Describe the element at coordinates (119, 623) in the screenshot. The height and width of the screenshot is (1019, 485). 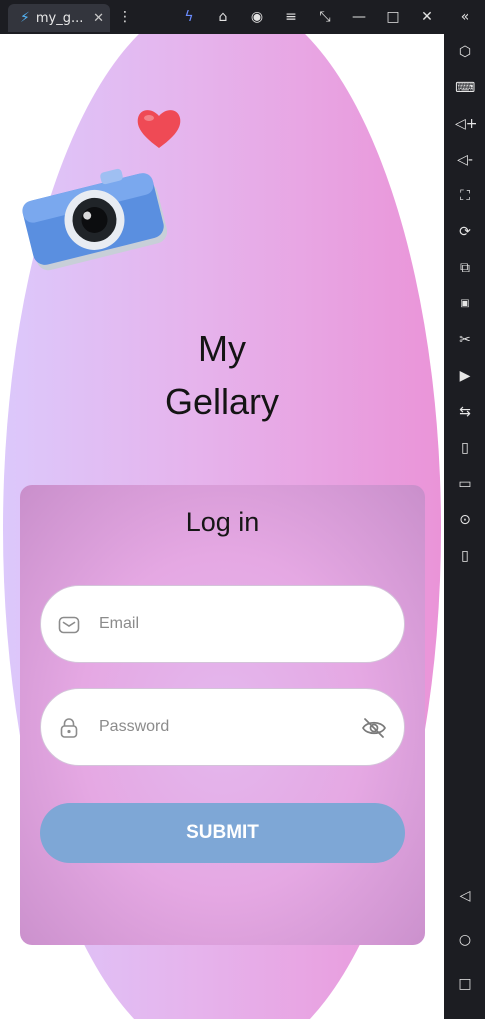
I see `email-placeholder: Email` at that location.